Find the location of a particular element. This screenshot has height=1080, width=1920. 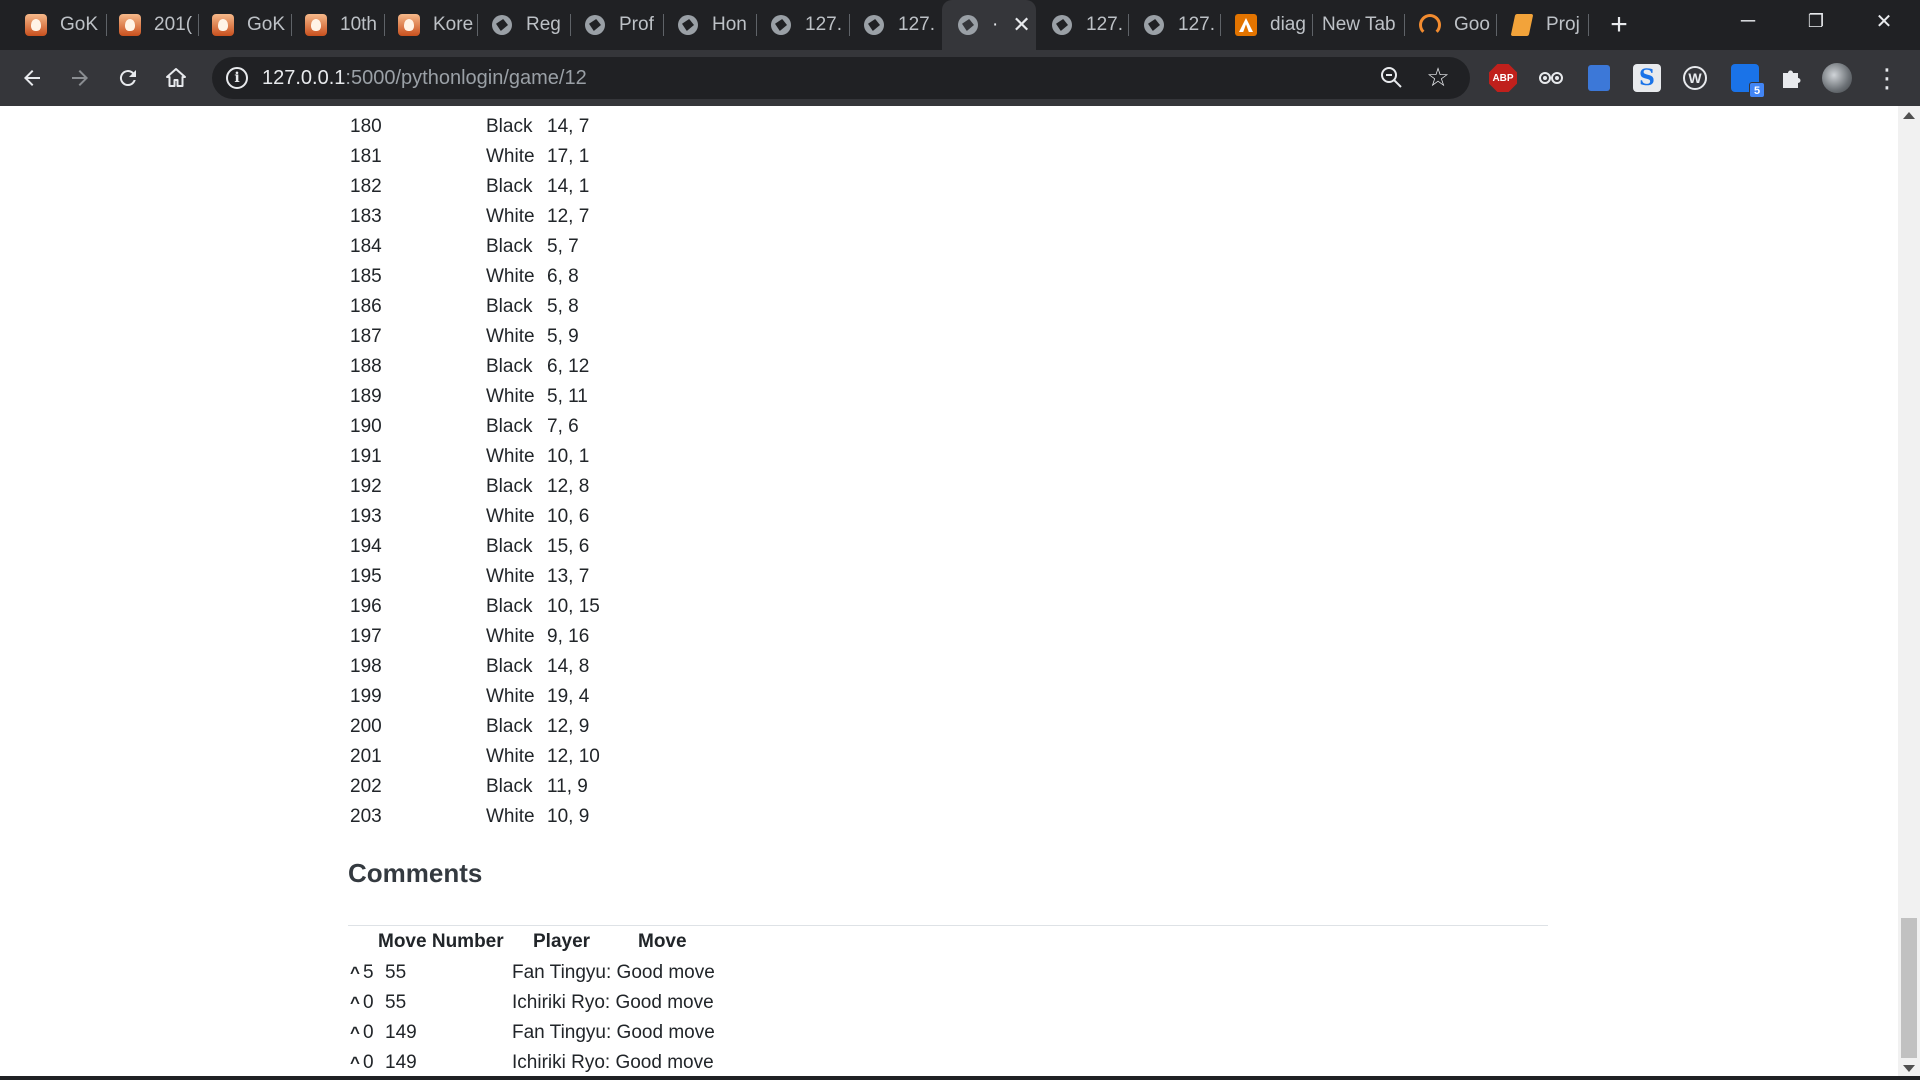

url-text: 127.0.0.1:5000/pythonlogin/game/12 is located at coordinates (424, 78).